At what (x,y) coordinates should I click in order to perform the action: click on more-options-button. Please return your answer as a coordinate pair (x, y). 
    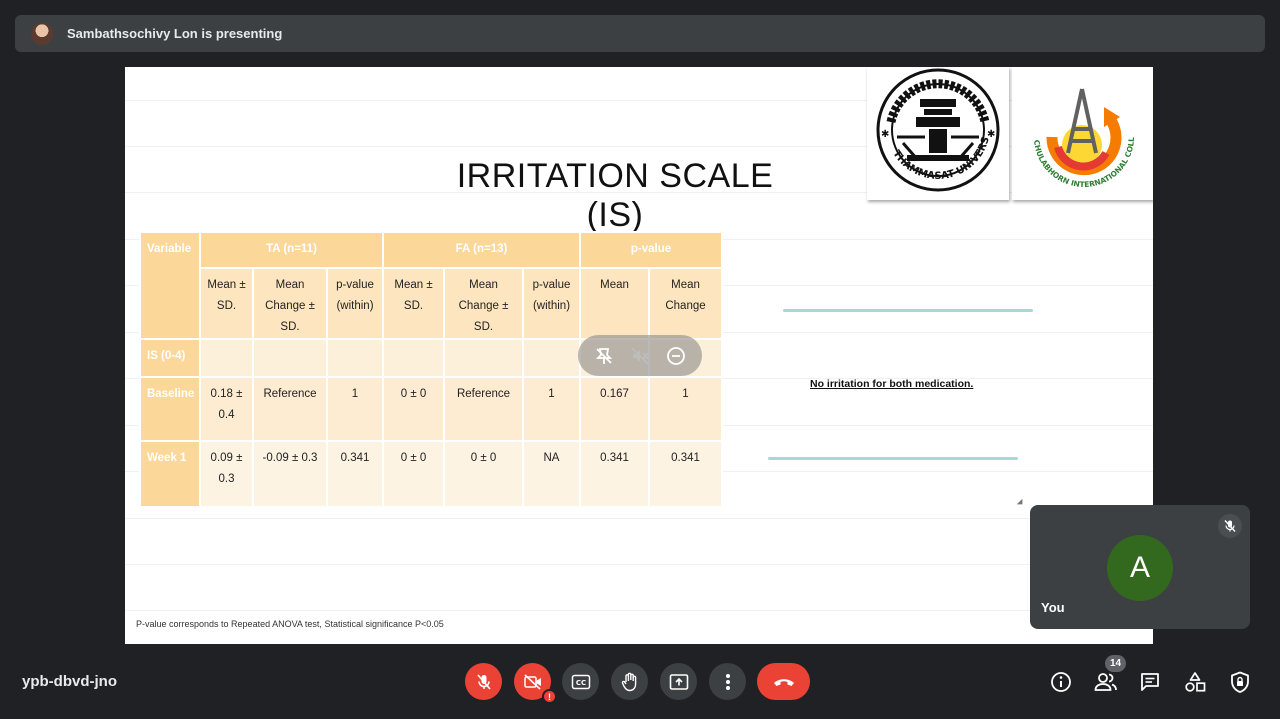
    Looking at the image, I should click on (727, 681).